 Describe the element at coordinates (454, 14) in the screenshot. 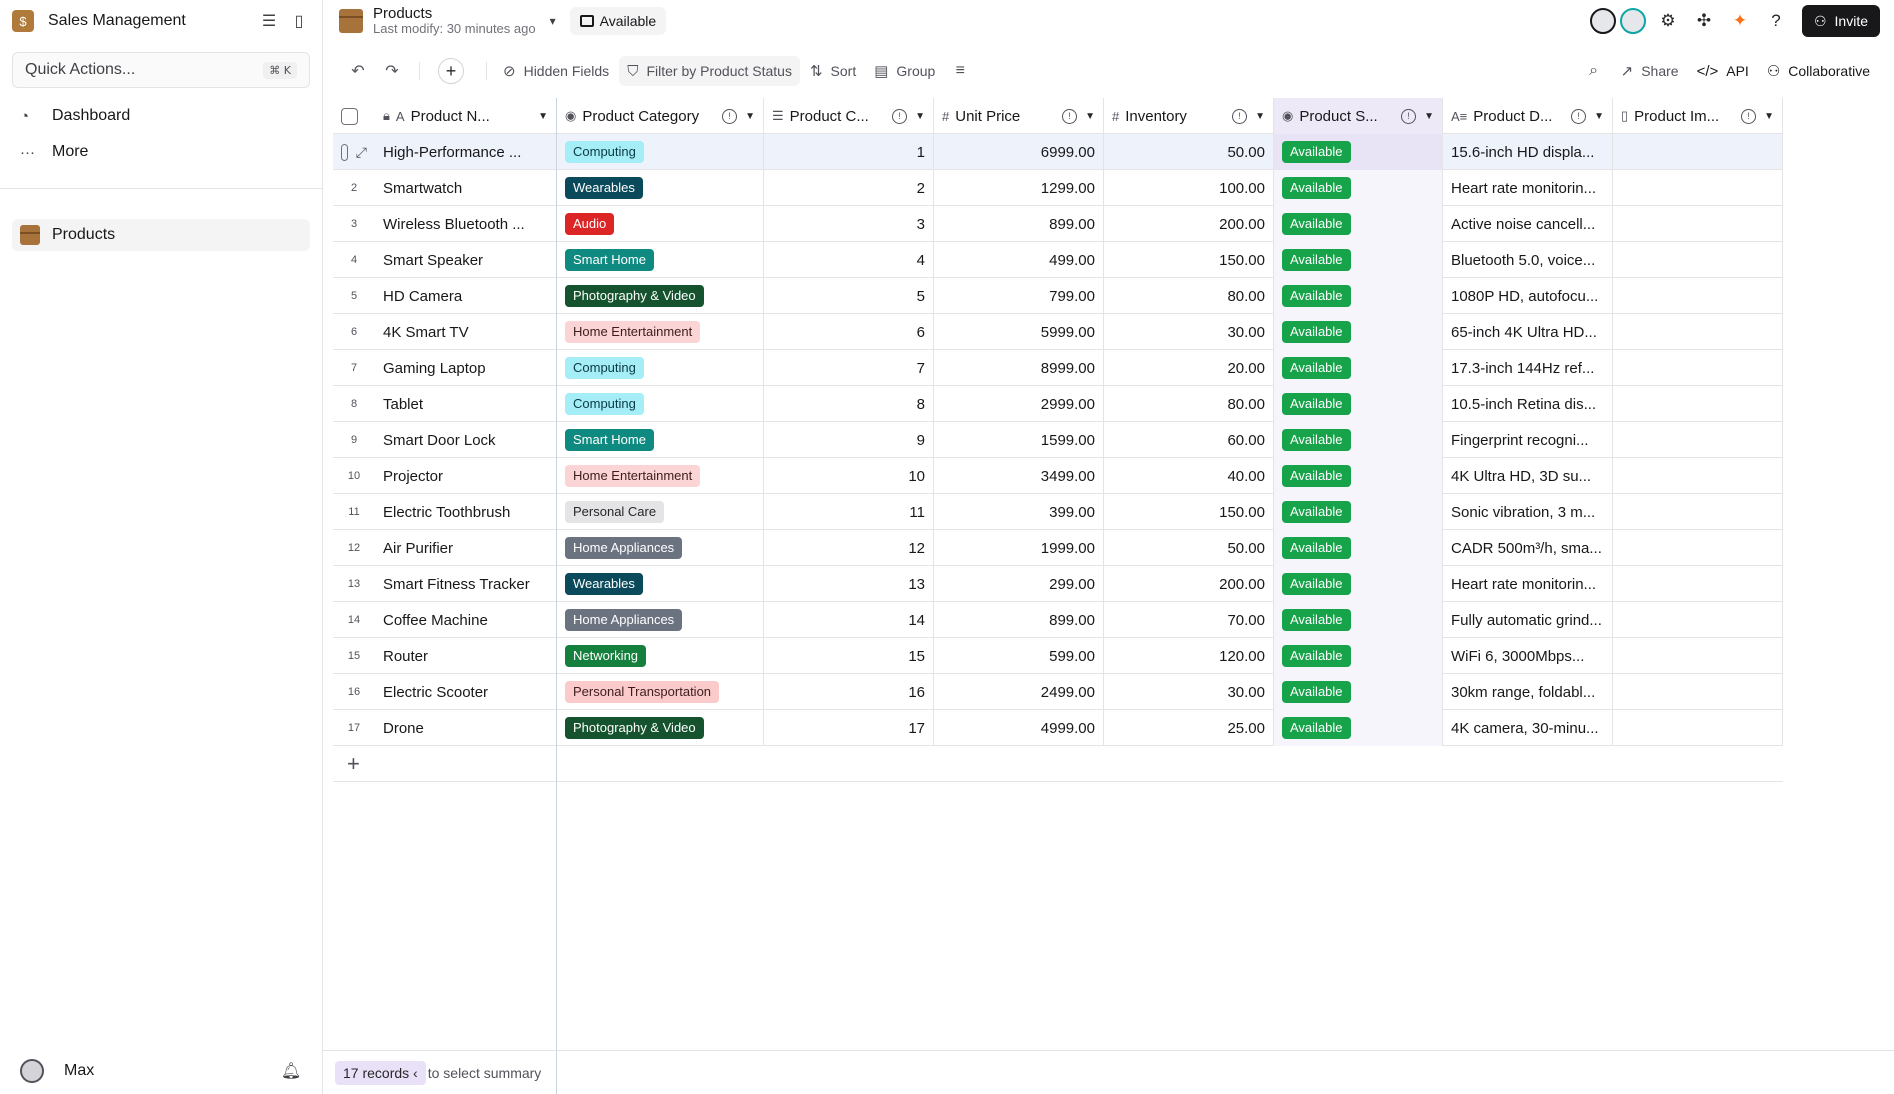

I see `table-name: Products` at that location.